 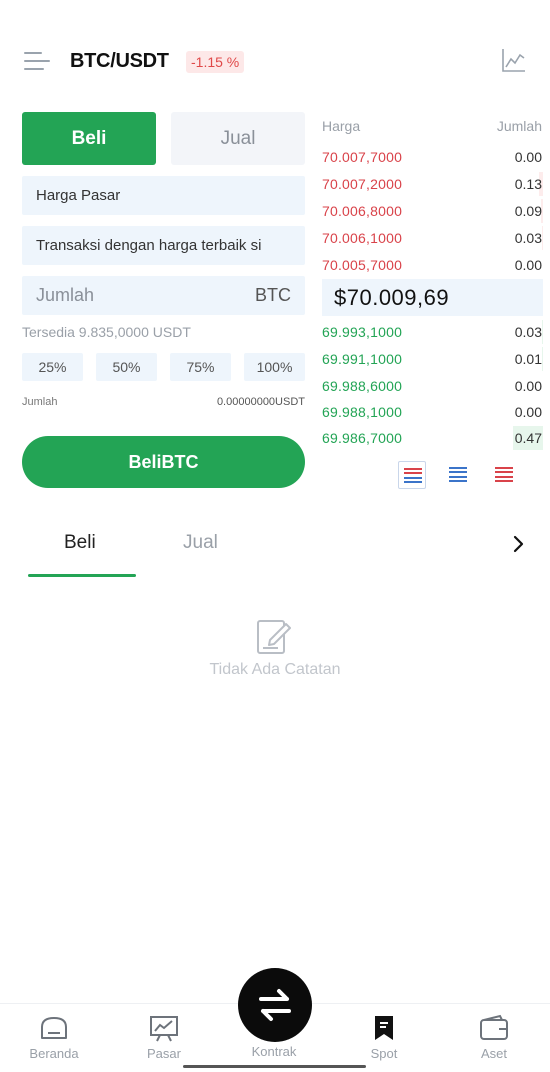 What do you see at coordinates (431, 211) in the screenshot?
I see `ask-row: 70.006,8000 0.09` at bounding box center [431, 211].